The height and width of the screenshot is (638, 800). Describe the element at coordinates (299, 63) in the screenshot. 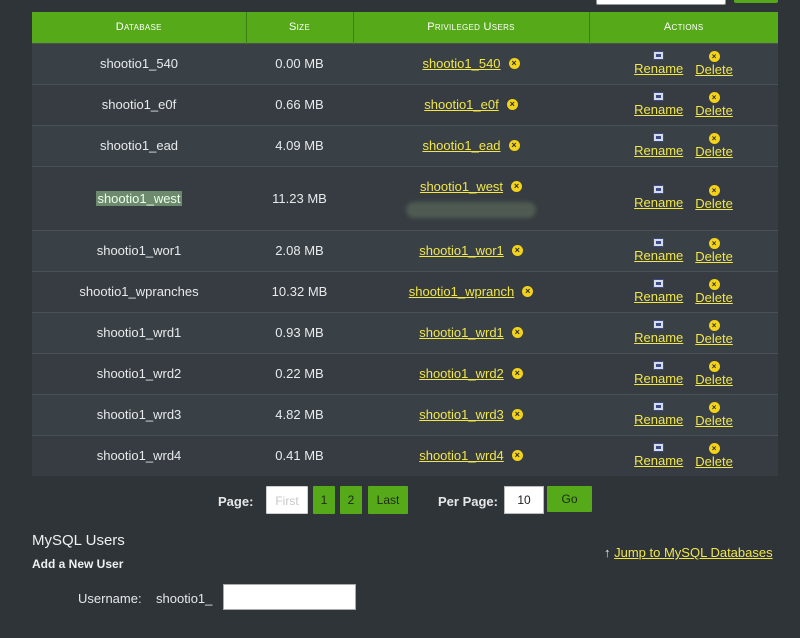

I see `database-size: 0.00 MB` at that location.